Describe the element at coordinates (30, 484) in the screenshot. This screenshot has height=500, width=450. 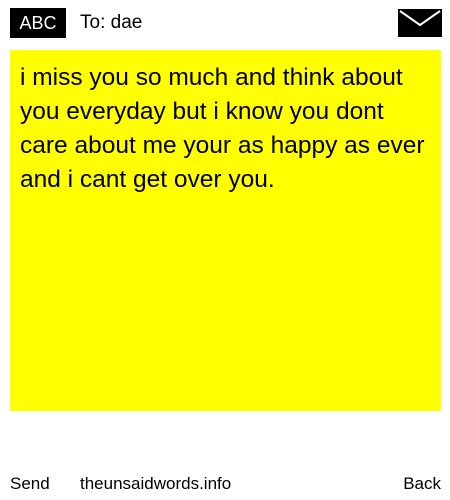
I see `send-button: Send` at that location.